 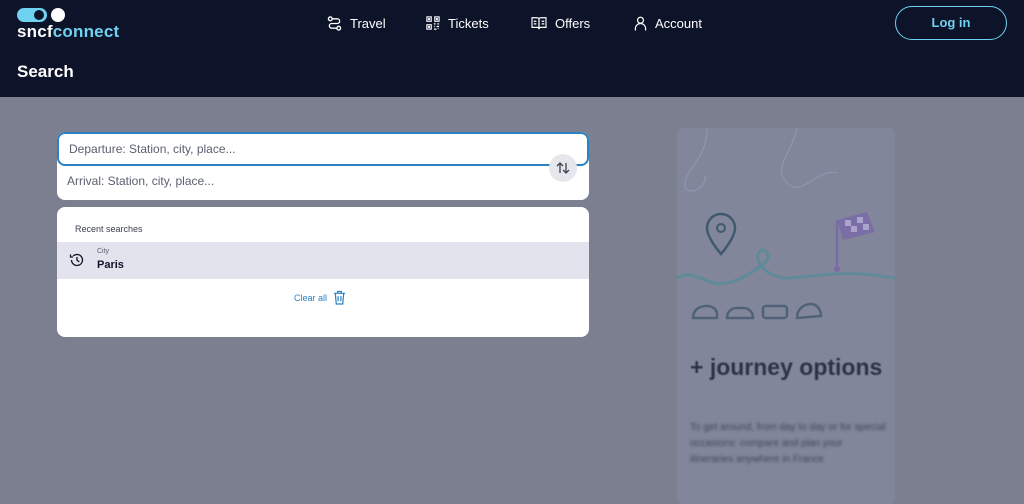 I want to click on user-icon, so click(x=640, y=23).